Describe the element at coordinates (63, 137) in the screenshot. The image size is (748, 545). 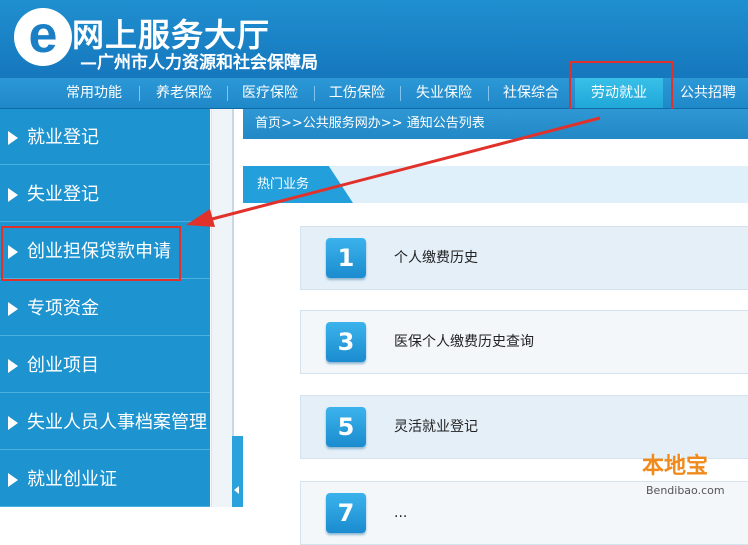
I see `sidebar-item-label: 就业登记` at that location.